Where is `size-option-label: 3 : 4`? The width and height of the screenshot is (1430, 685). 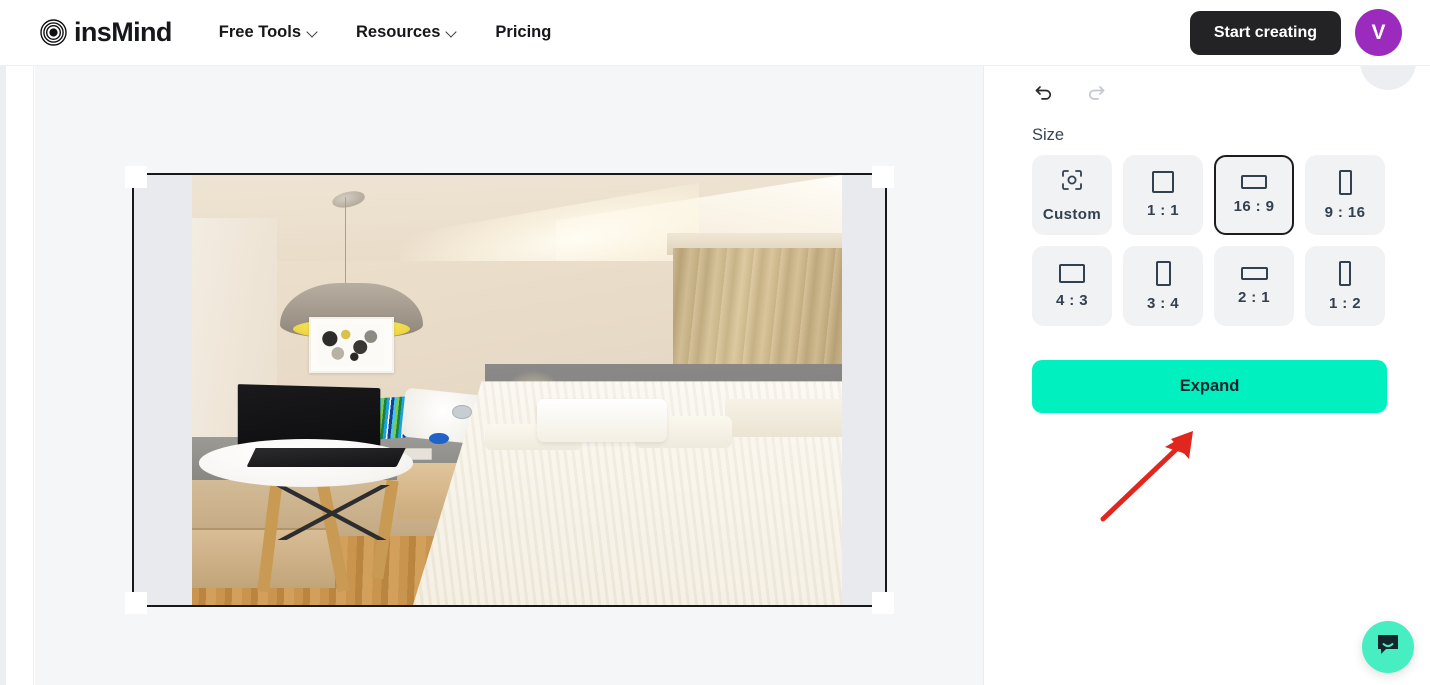 size-option-label: 3 : 4 is located at coordinates (1162, 303).